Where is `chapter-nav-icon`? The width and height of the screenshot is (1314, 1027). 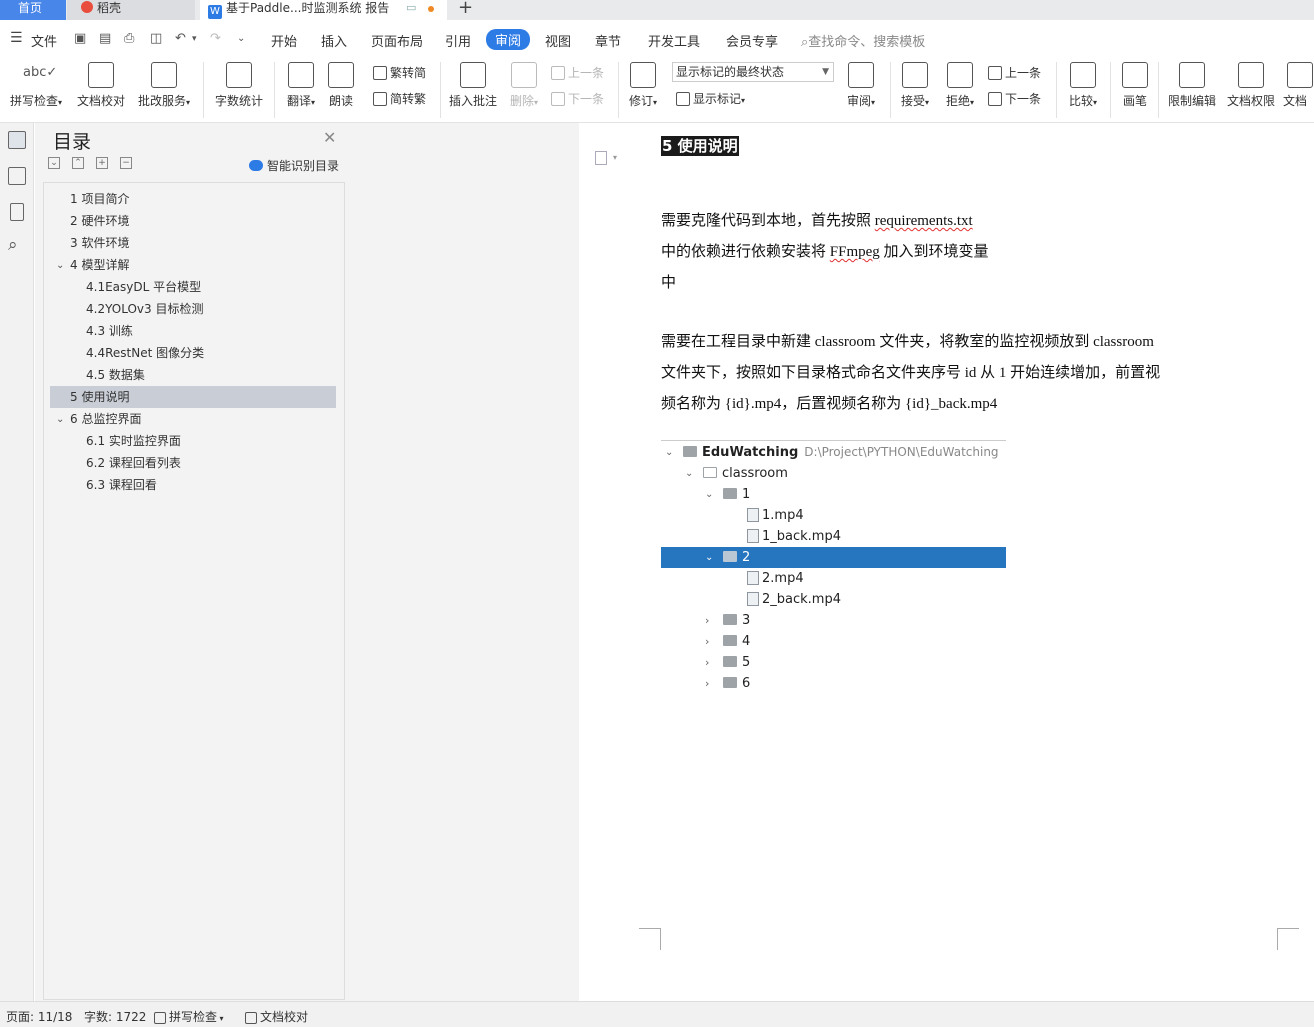
chapter-nav-icon is located at coordinates (17, 176).